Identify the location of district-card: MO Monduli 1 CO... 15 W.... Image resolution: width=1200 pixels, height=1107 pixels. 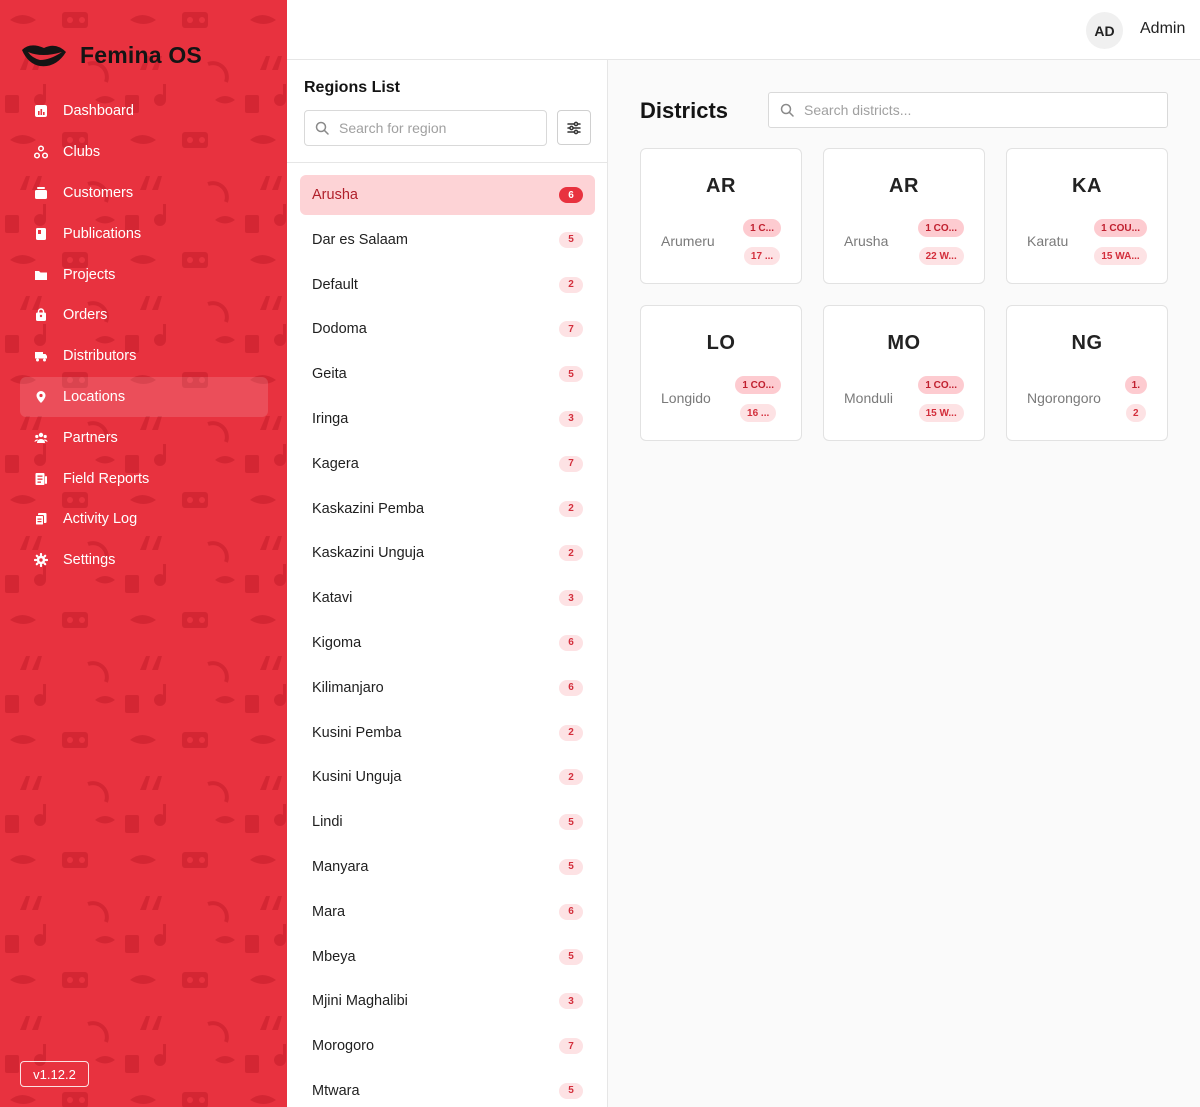
(904, 373).